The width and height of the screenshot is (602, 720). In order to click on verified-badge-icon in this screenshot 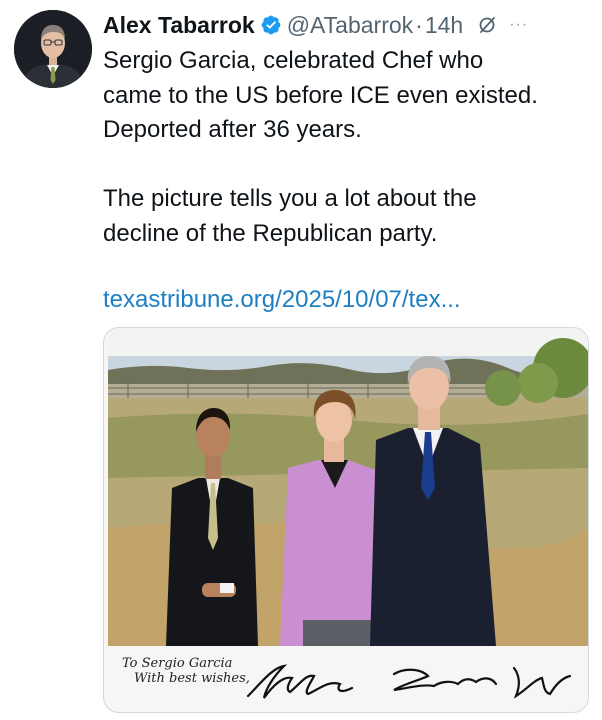, I will do `click(271, 25)`.